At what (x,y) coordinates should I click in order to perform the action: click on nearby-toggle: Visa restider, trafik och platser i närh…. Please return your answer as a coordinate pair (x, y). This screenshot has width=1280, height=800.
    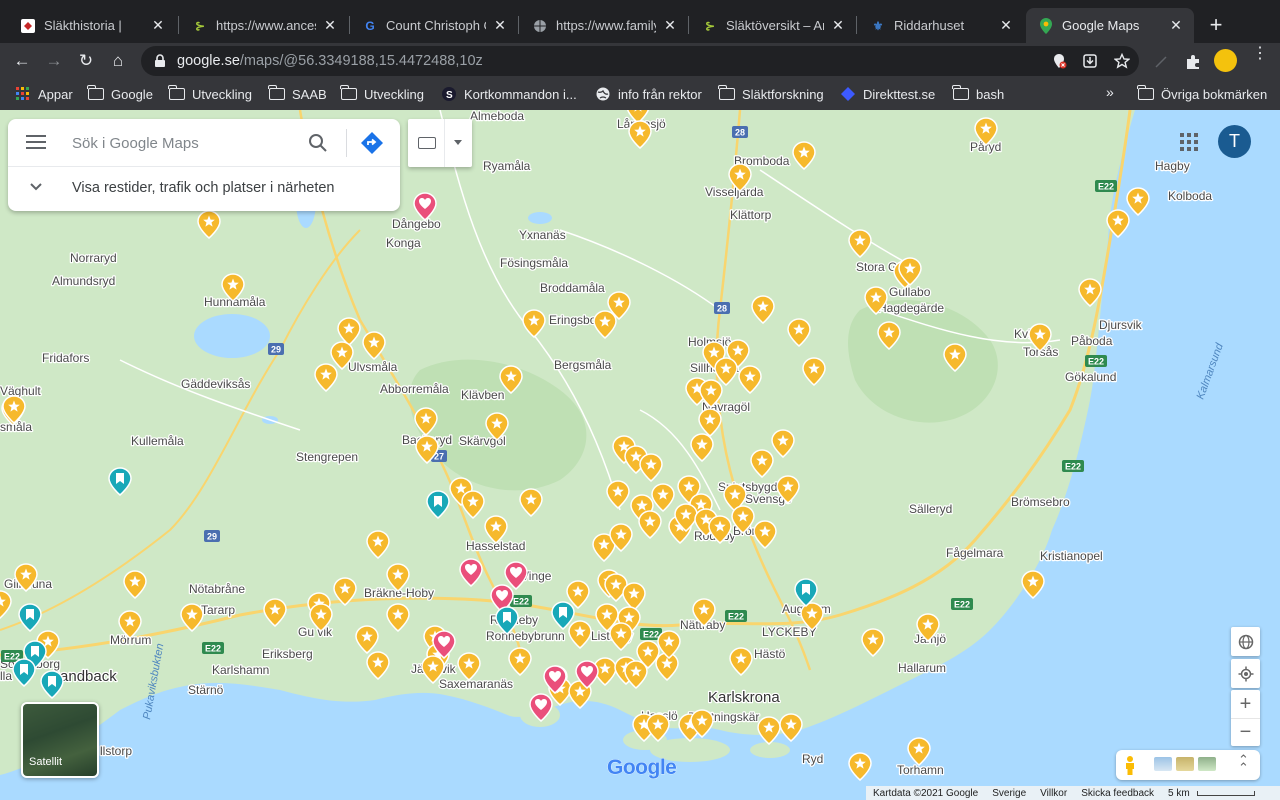
    Looking at the image, I should click on (204, 189).